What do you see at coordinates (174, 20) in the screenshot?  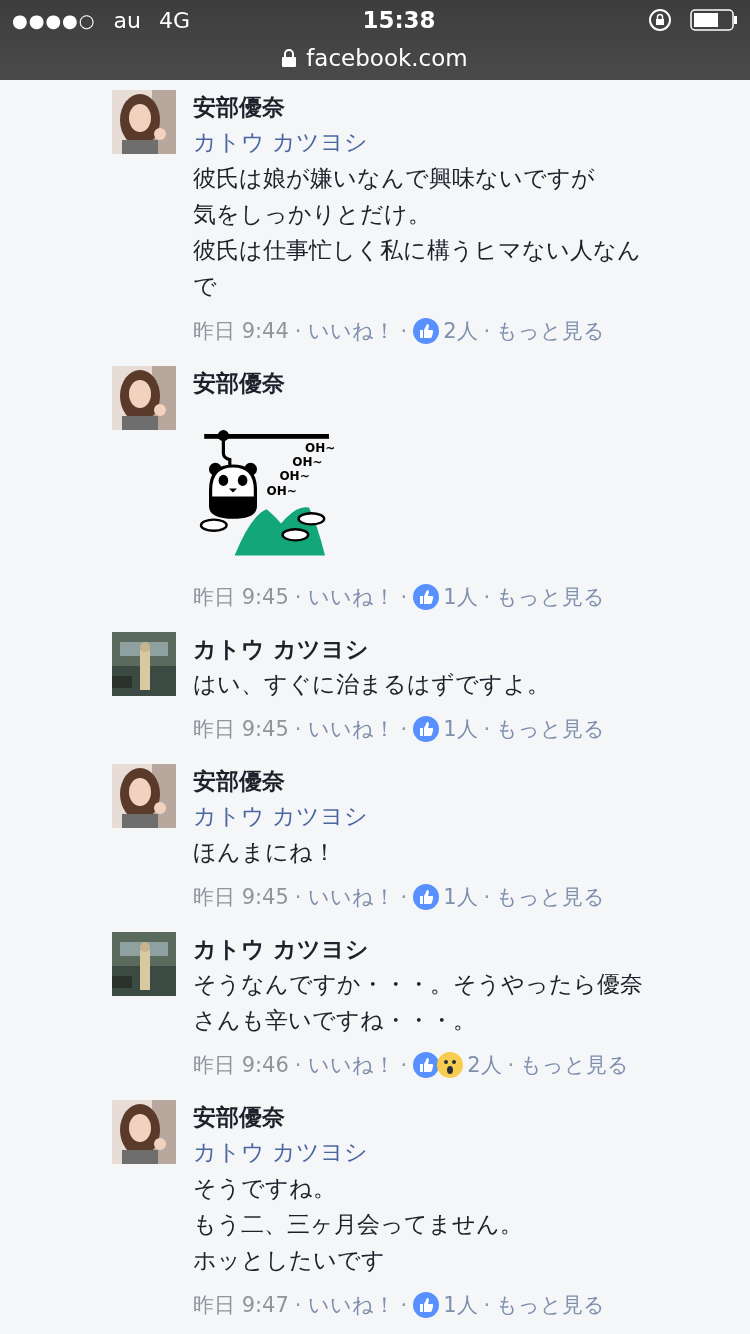 I see `network-type: 4G` at bounding box center [174, 20].